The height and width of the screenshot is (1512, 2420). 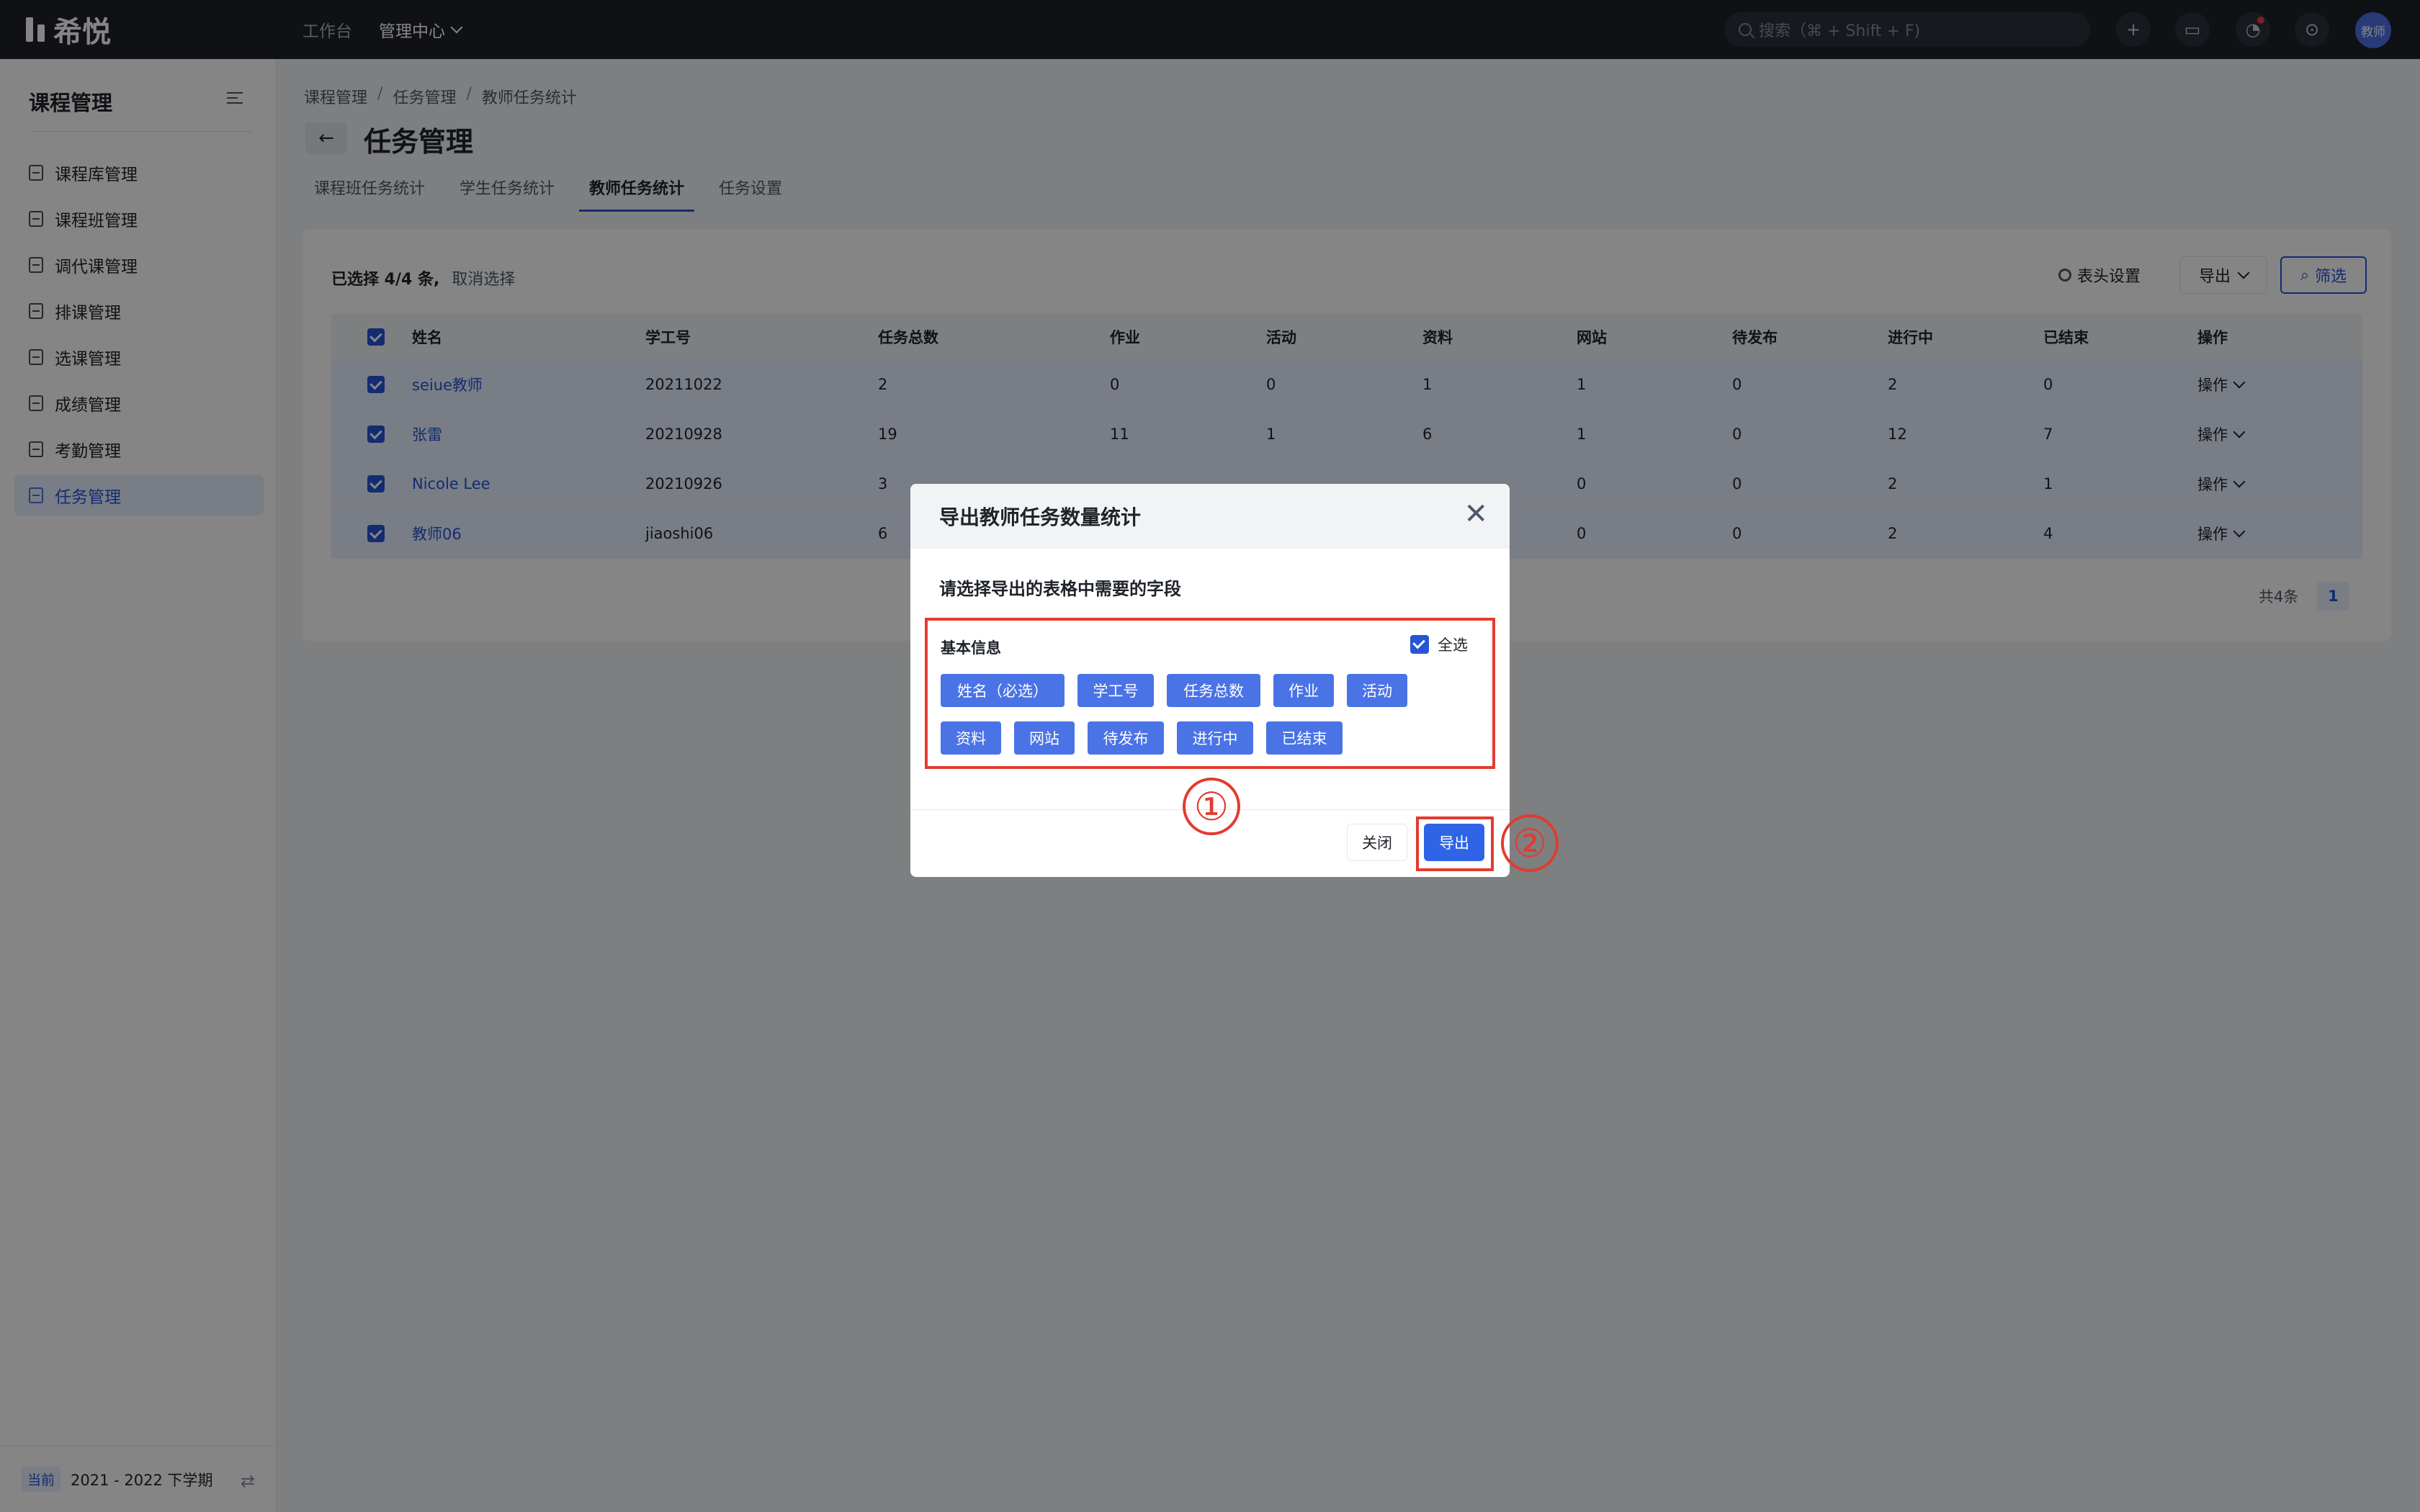 I want to click on field-chips: 姓名（必选） 学工号 任务总数 作业 活动 资料 网站 待发布 进行中 已结束, so click(x=1207, y=714).